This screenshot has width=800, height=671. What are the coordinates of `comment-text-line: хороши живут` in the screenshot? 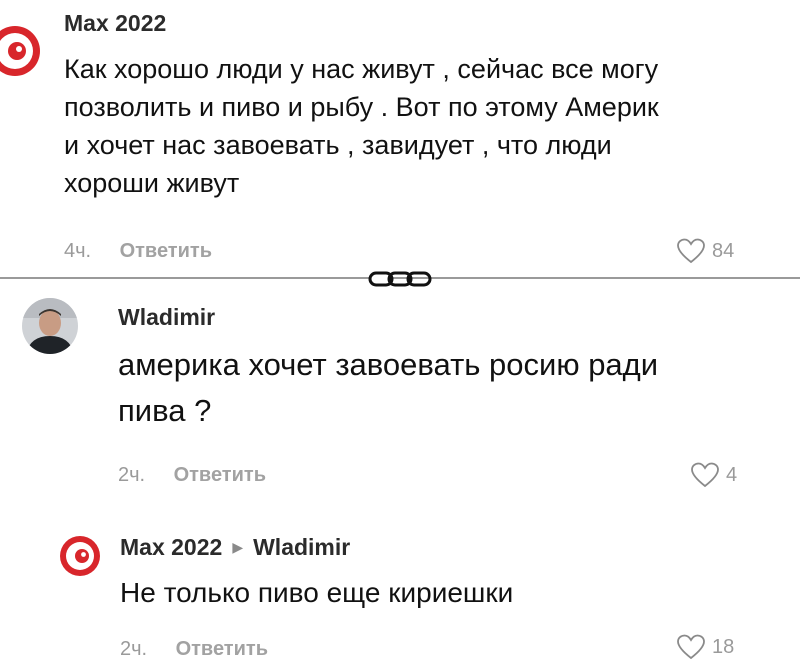 It's located at (152, 183).